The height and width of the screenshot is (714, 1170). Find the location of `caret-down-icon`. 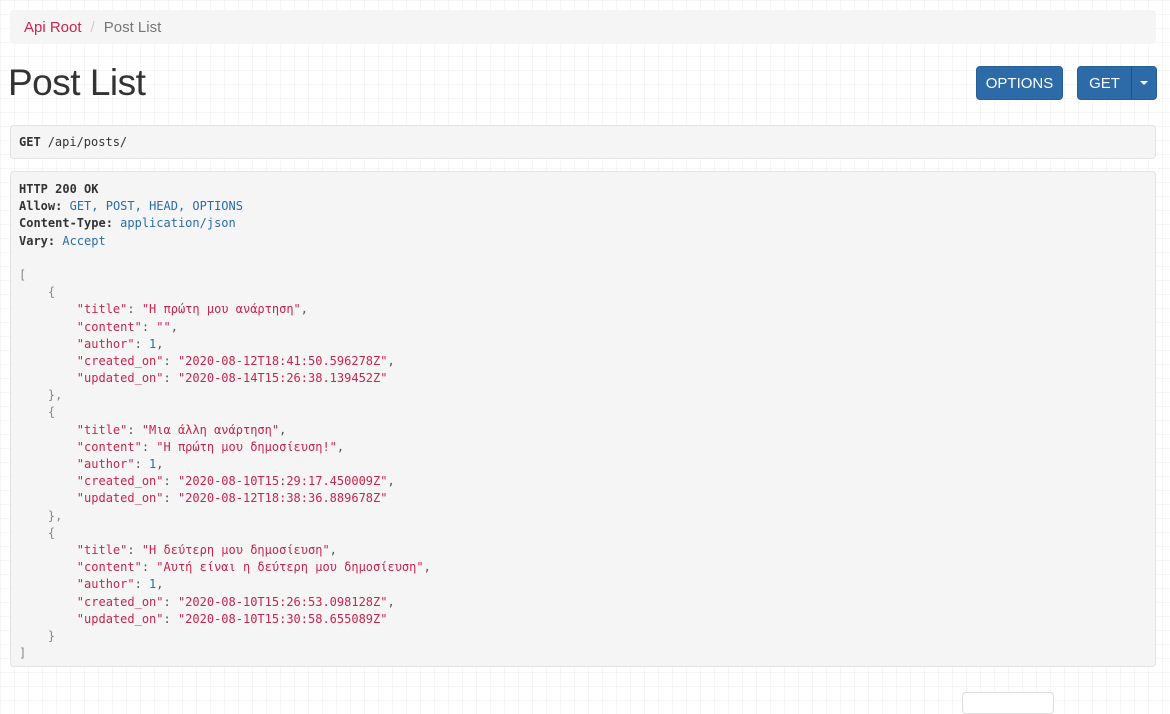

caret-down-icon is located at coordinates (1144, 83).